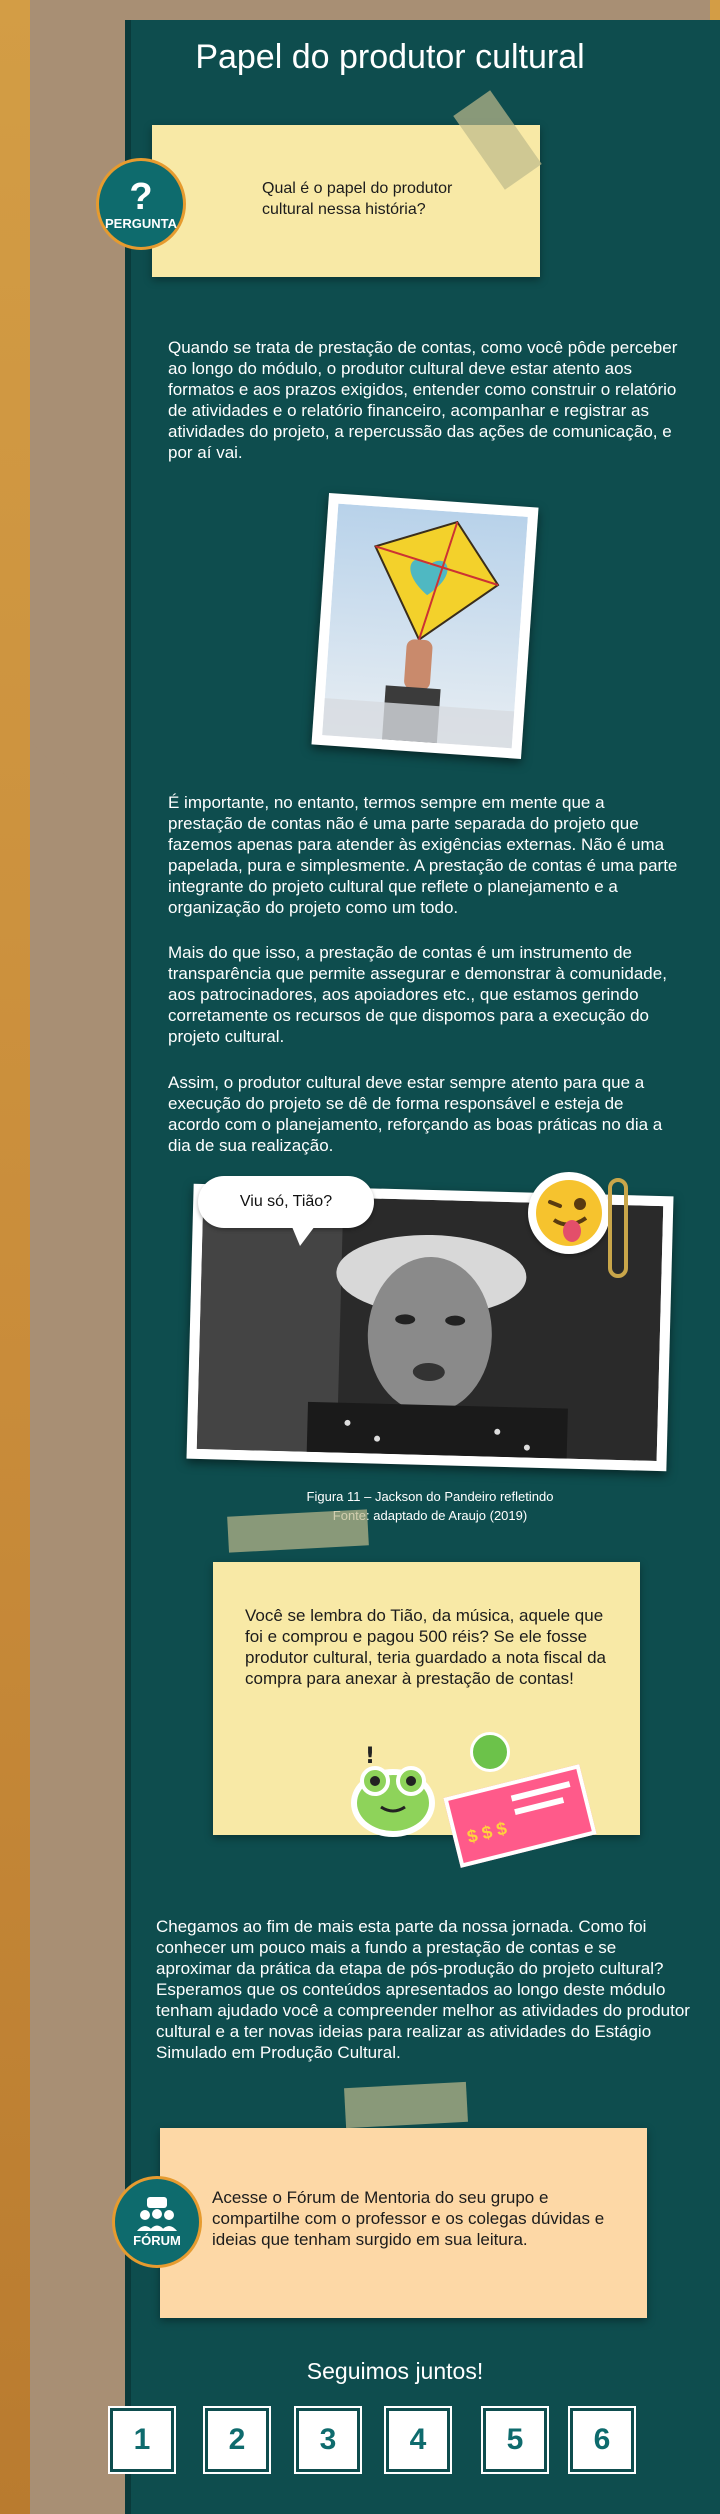  What do you see at coordinates (487, 1832) in the screenshot?
I see `receipt-text: $ $ $` at bounding box center [487, 1832].